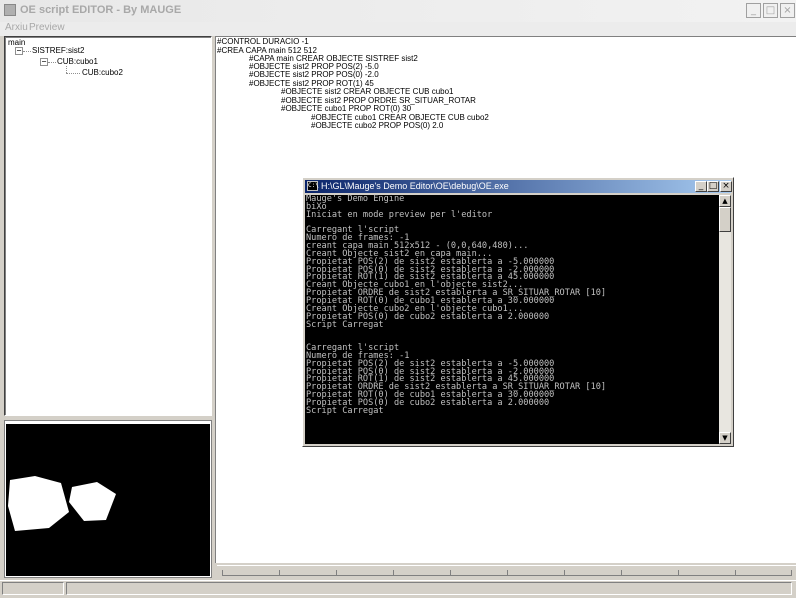 The width and height of the screenshot is (796, 598). What do you see at coordinates (367, 91) in the screenshot?
I see `code-line: #OBJECTE sist2 CREAR OBJECTE CUB cubo1` at bounding box center [367, 91].